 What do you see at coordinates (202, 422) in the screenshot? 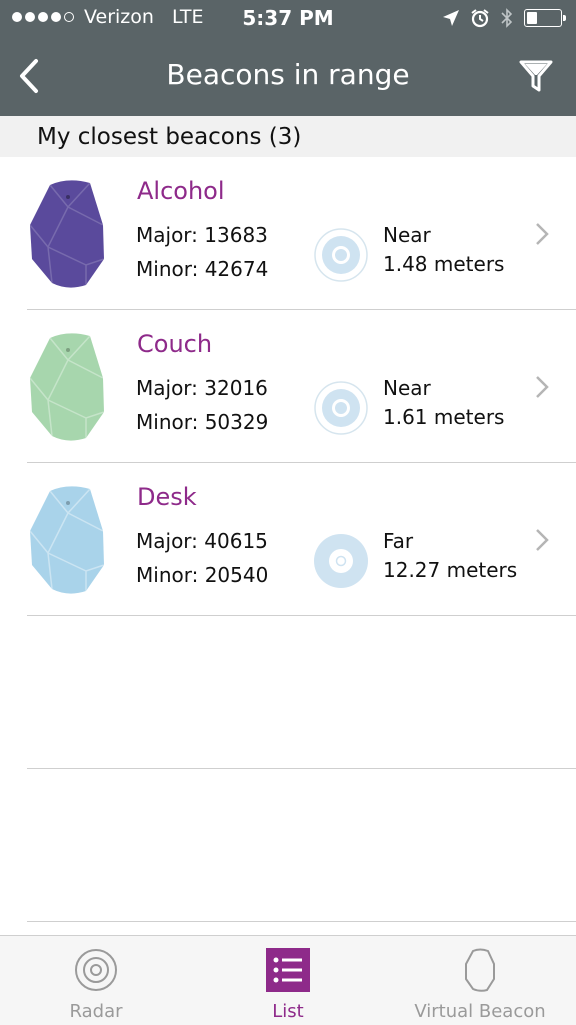
I see `beacon-minor: Minor: 50329` at bounding box center [202, 422].